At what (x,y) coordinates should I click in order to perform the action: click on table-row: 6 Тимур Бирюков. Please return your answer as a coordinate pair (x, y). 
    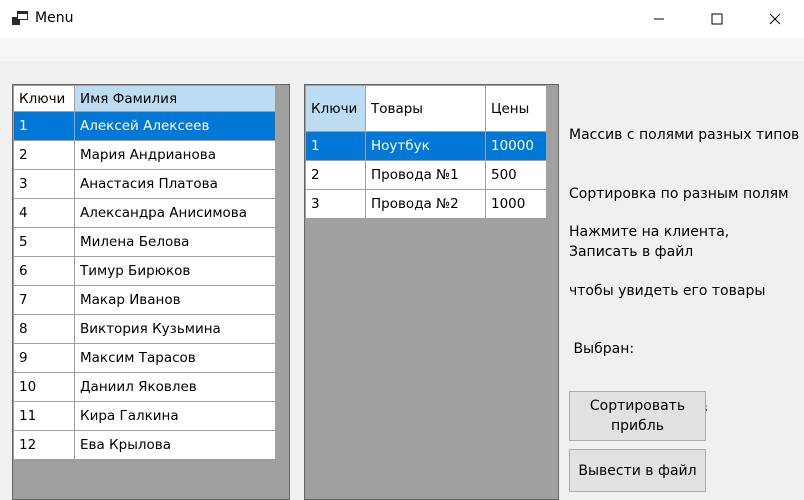
    Looking at the image, I should click on (144, 271).